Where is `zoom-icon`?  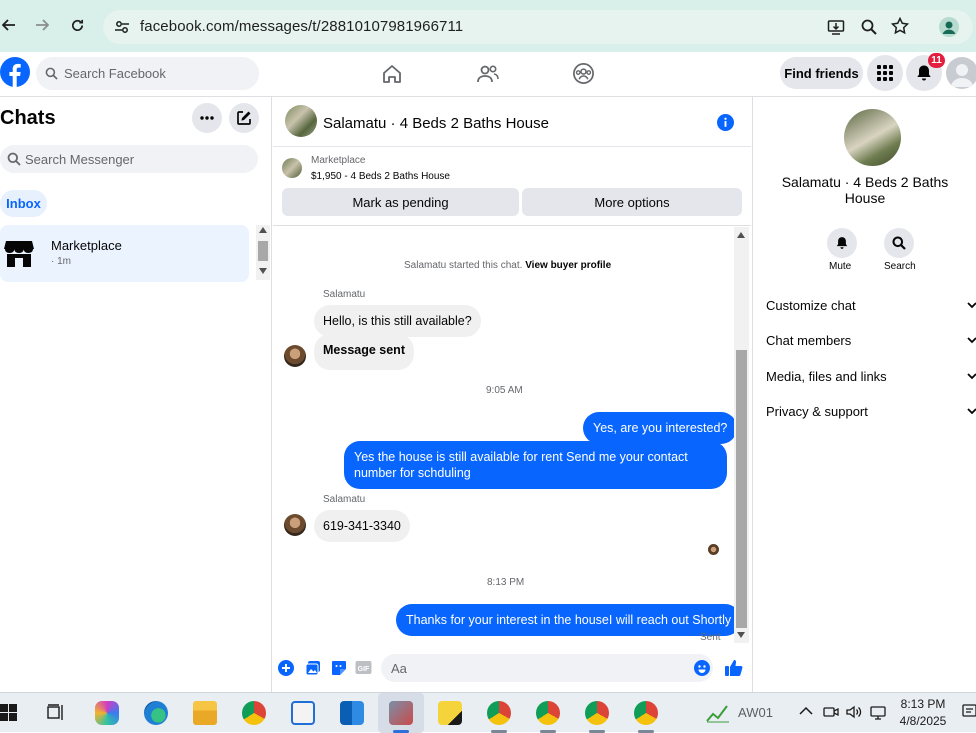
zoom-icon is located at coordinates (869, 27).